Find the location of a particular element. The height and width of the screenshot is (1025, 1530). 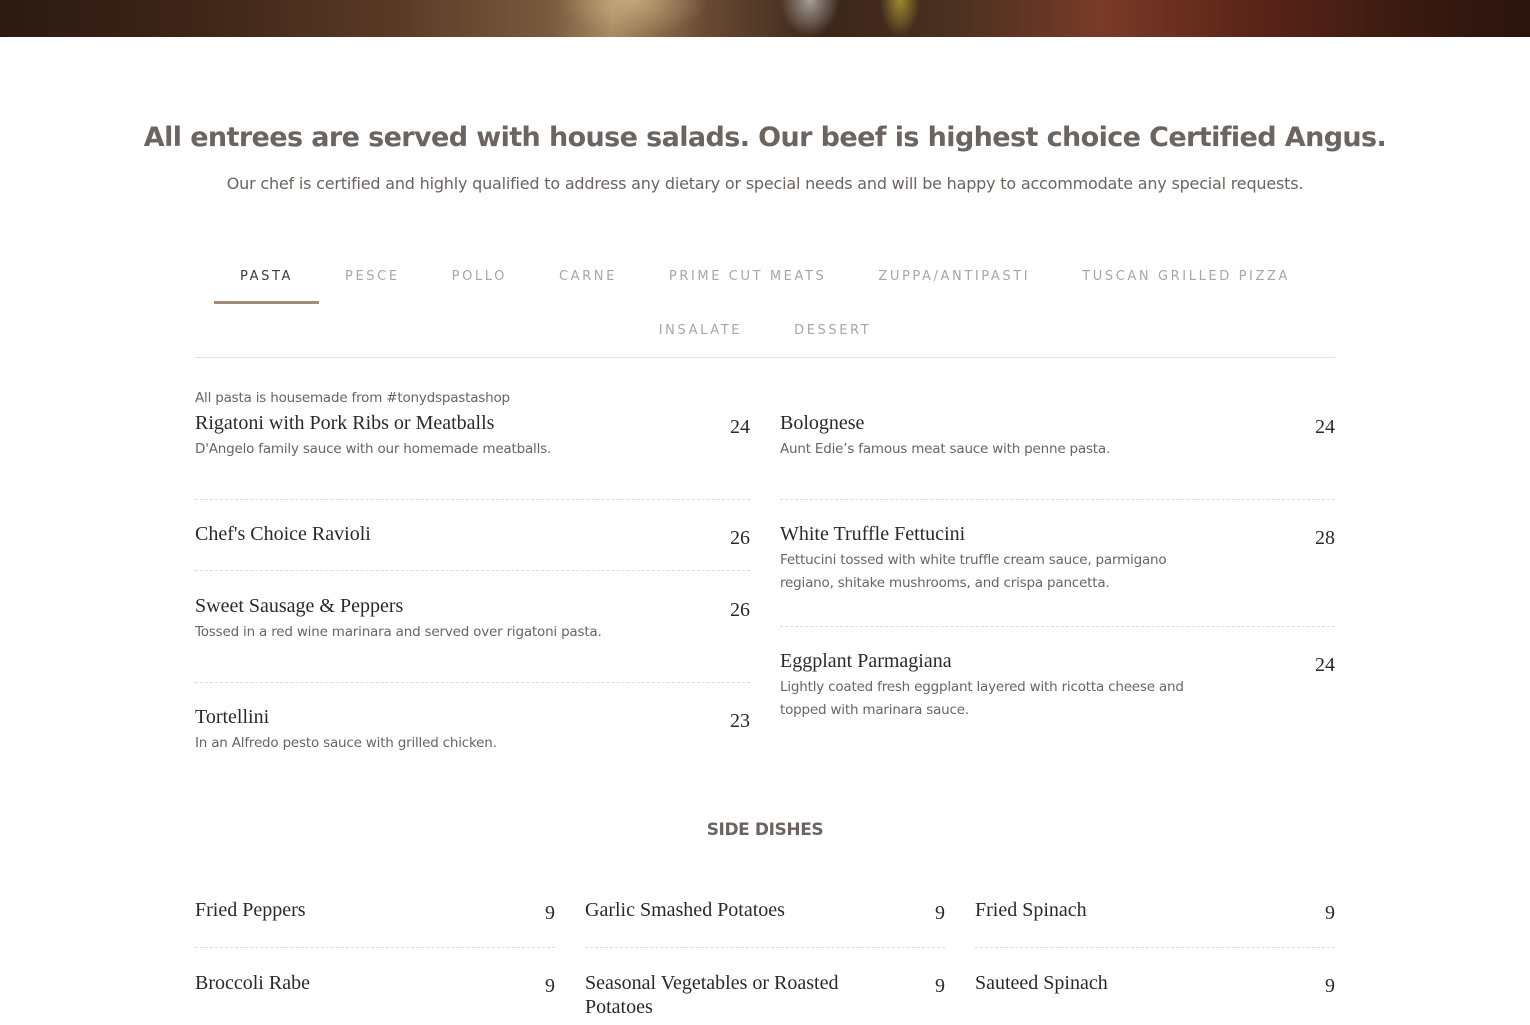

tab-pollo: POLLO is located at coordinates (479, 281).